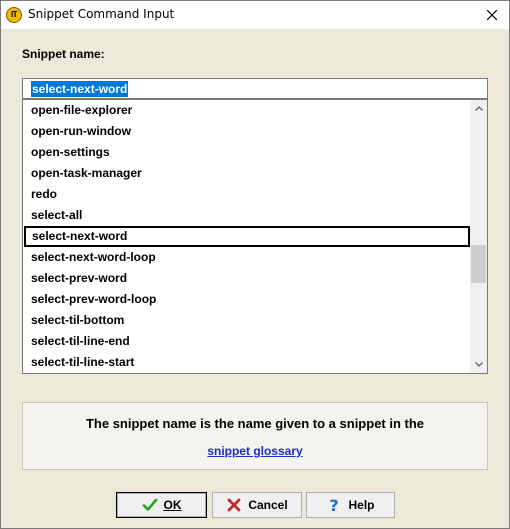 Image resolution: width=510 pixels, height=529 pixels. Describe the element at coordinates (255, 451) in the screenshot. I see `snippet-glossary-link: snippet glossary` at that location.